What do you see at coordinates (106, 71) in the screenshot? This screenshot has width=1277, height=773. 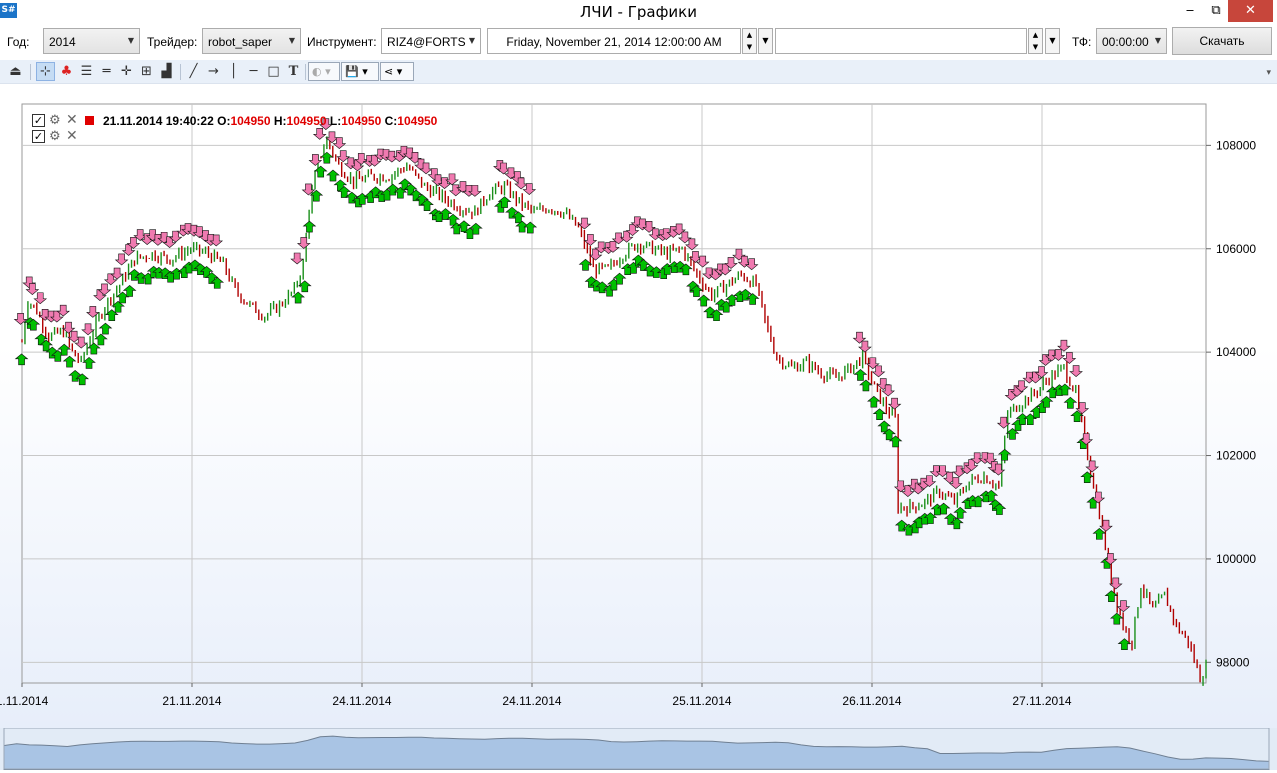 I see `horizontal-line-icon: ═` at bounding box center [106, 71].